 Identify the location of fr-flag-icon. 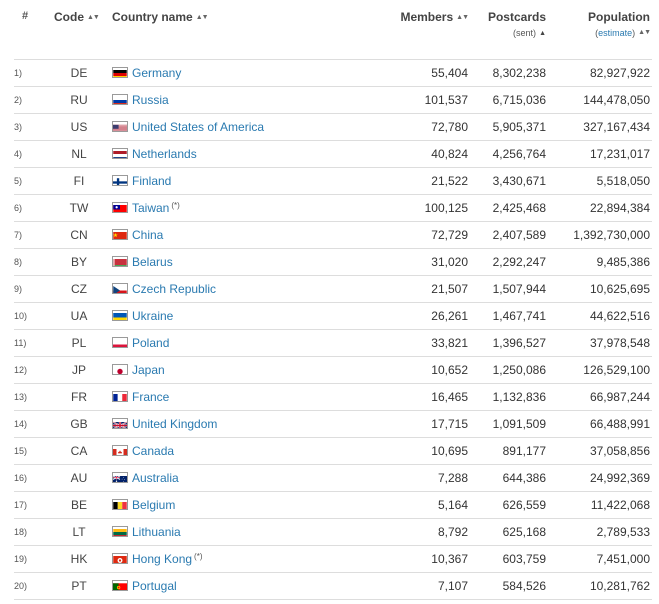
(120, 396).